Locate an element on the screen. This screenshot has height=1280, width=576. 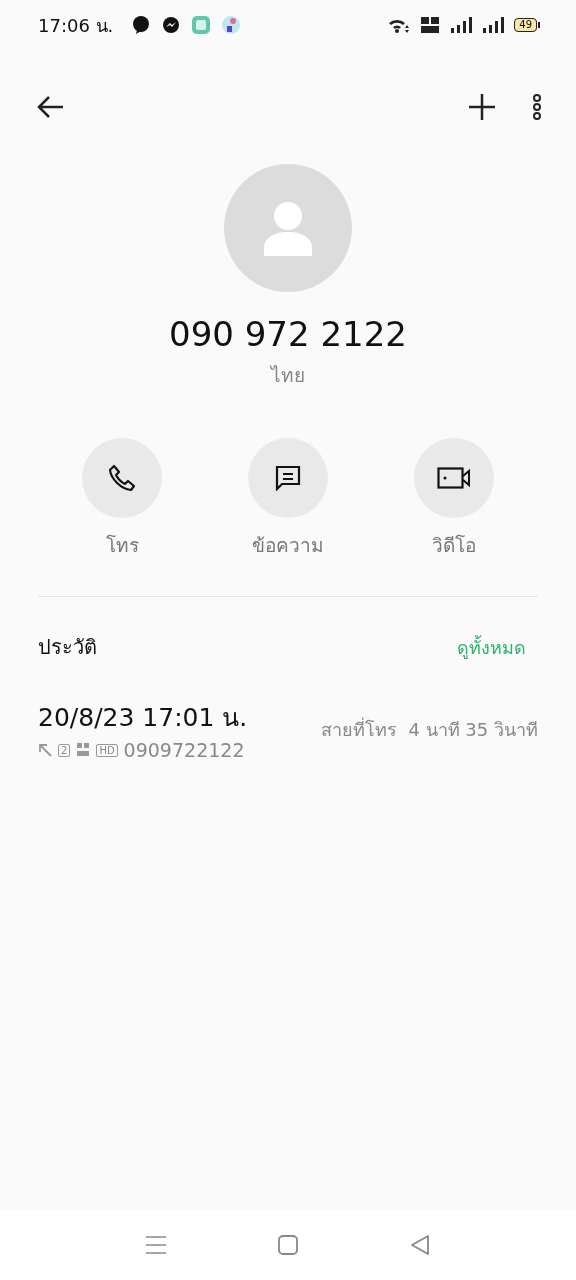
action-label: วิดีโอ is located at coordinates (454, 545).